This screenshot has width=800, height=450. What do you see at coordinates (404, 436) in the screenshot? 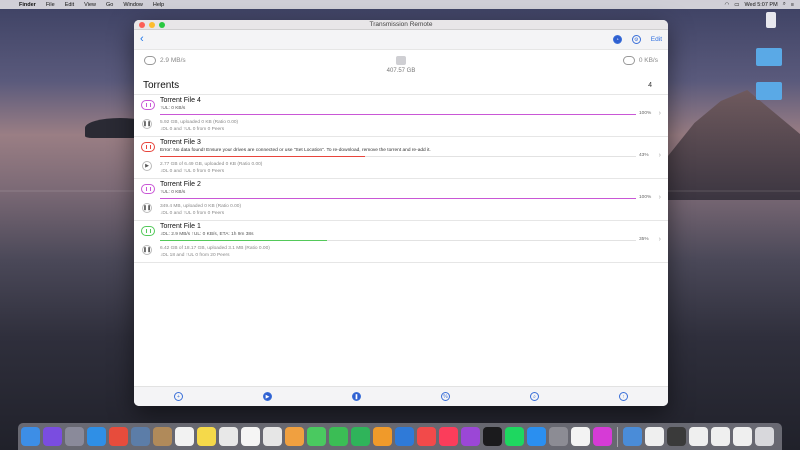
I see `xcode-icon` at bounding box center [404, 436].